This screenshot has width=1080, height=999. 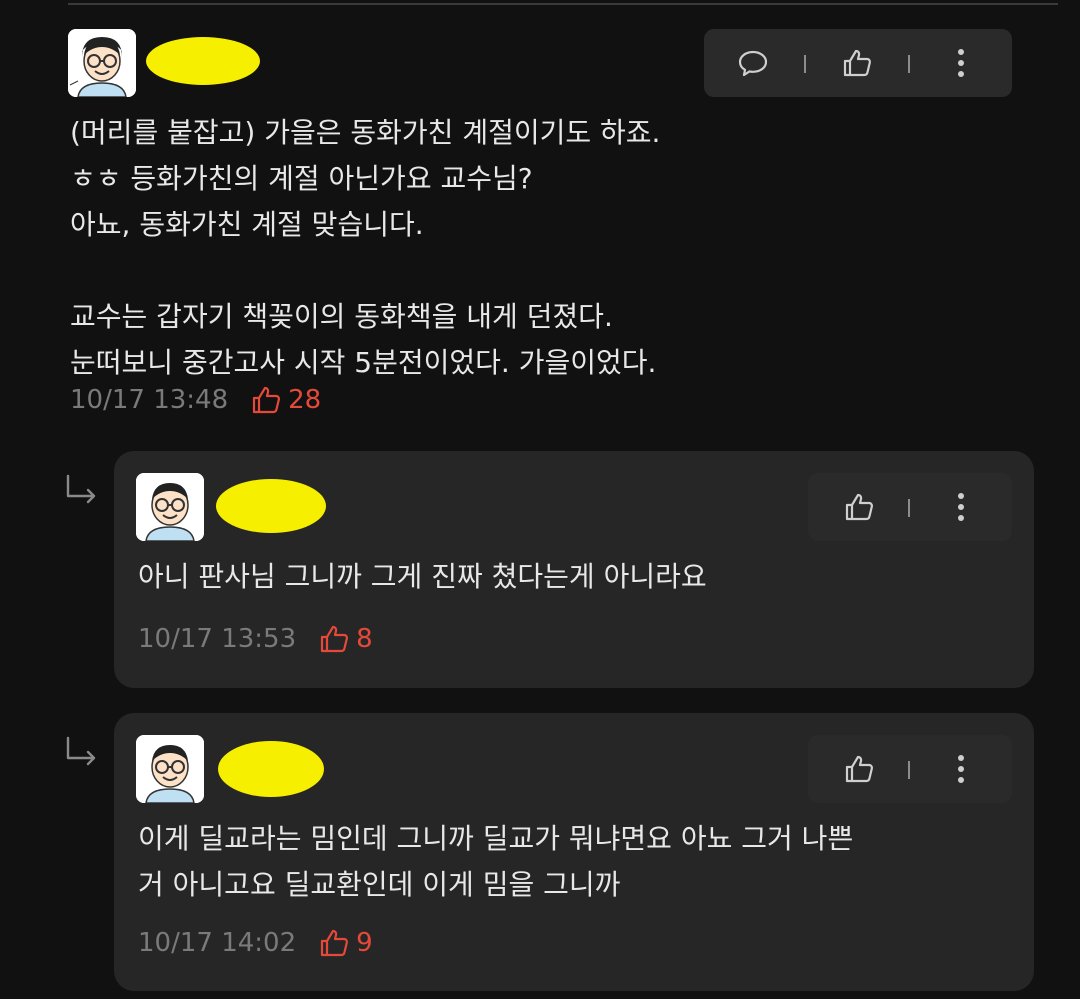 I want to click on timestamp: 10/17 14:02, so click(x=217, y=943).